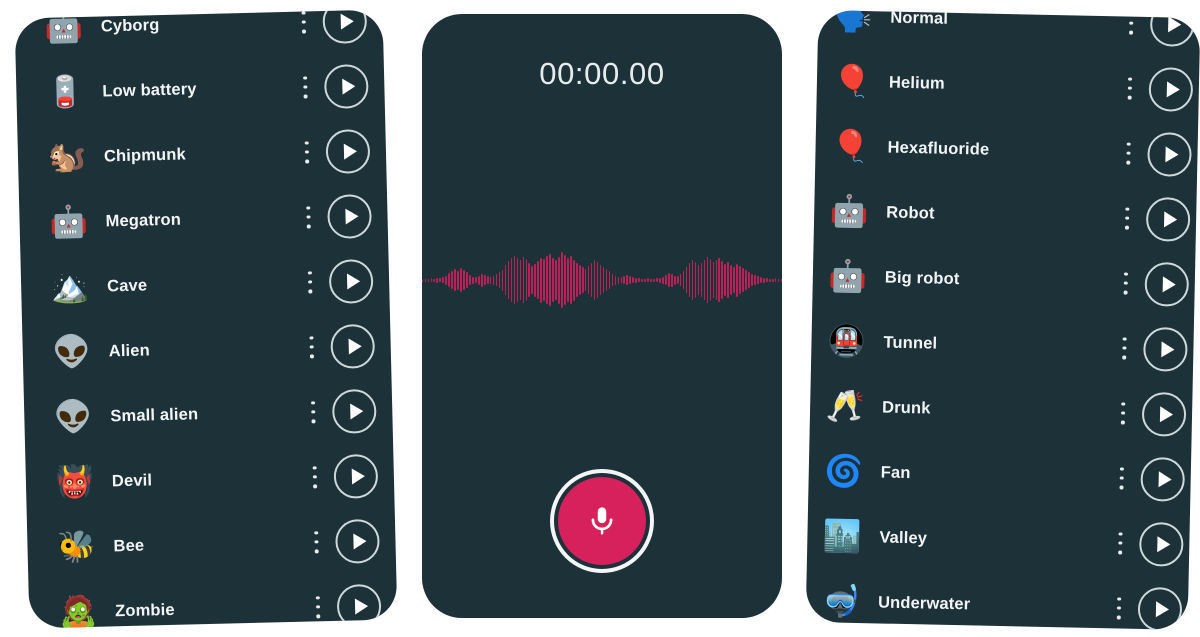  I want to click on voice-effect-row: 🤖 Big robot, so click(1003, 280).